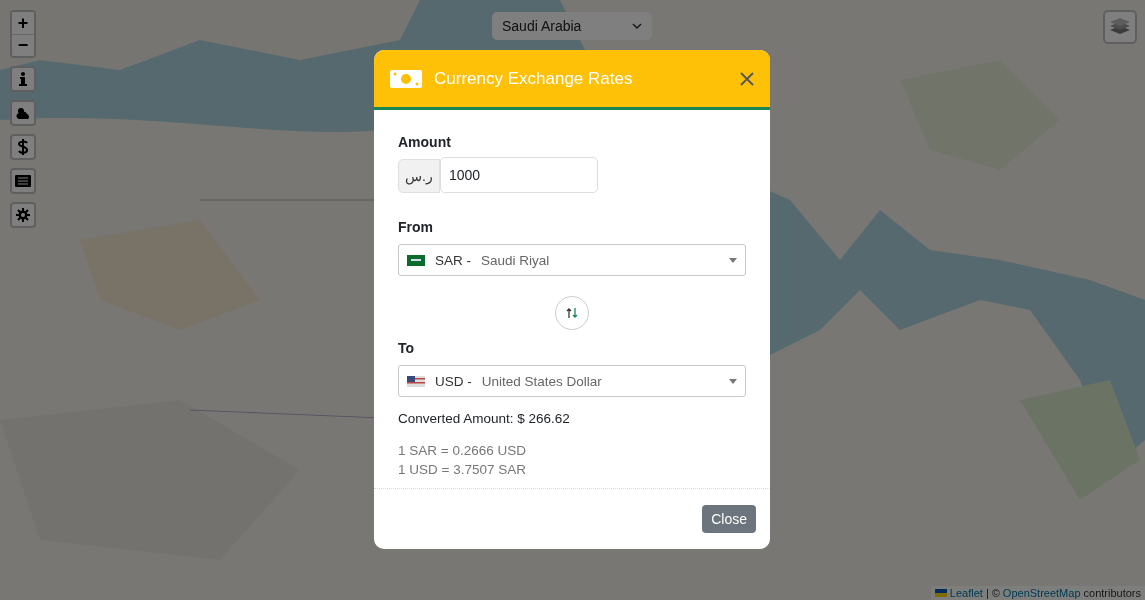  I want to click on openstreetmap-link: OpenStreetMap, so click(1041, 593).